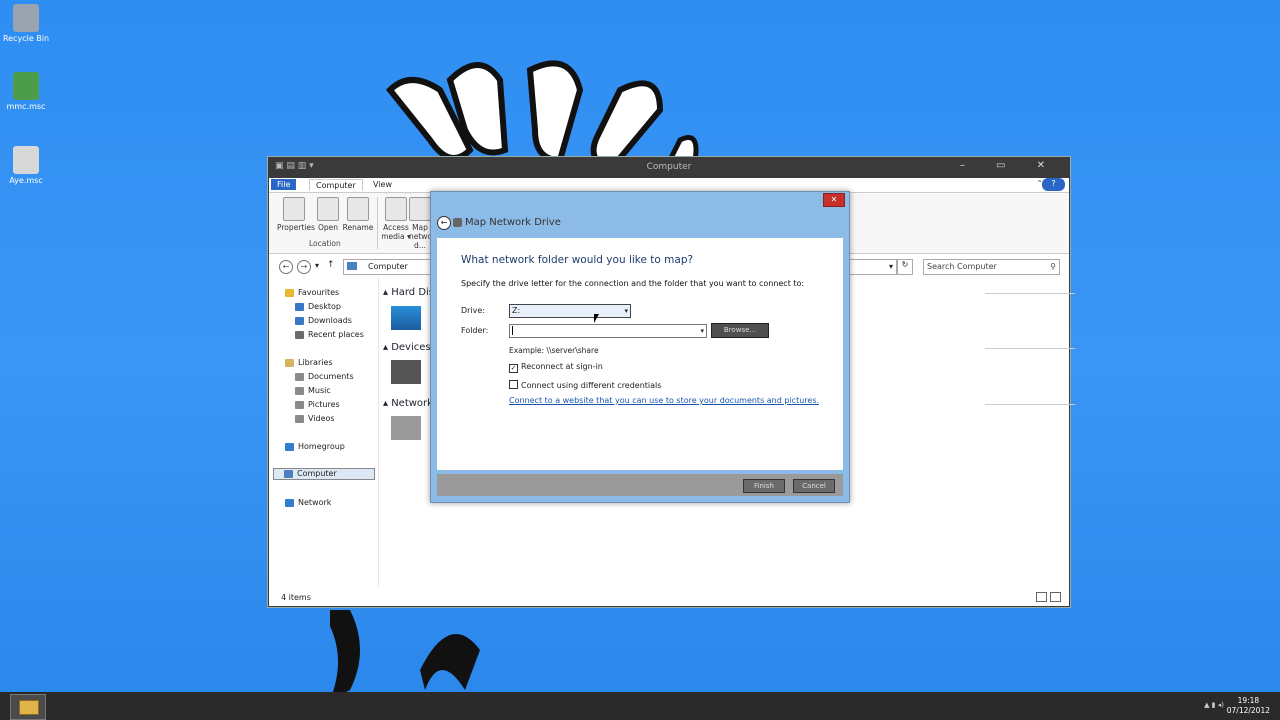 Image resolution: width=1280 pixels, height=720 pixels. I want to click on nav-videos: Videos, so click(315, 418).